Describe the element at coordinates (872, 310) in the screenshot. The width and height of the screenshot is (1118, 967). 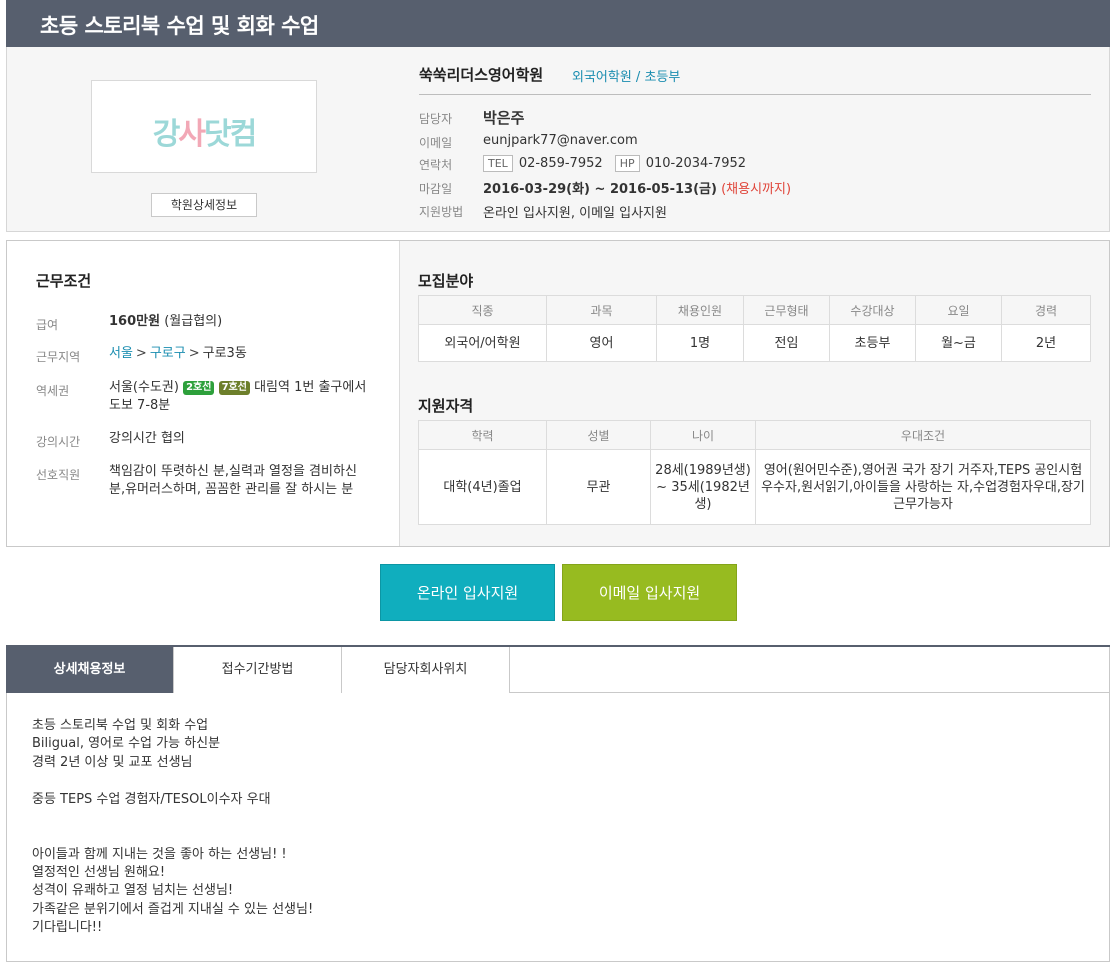
I see `header-target: 수강대상` at that location.